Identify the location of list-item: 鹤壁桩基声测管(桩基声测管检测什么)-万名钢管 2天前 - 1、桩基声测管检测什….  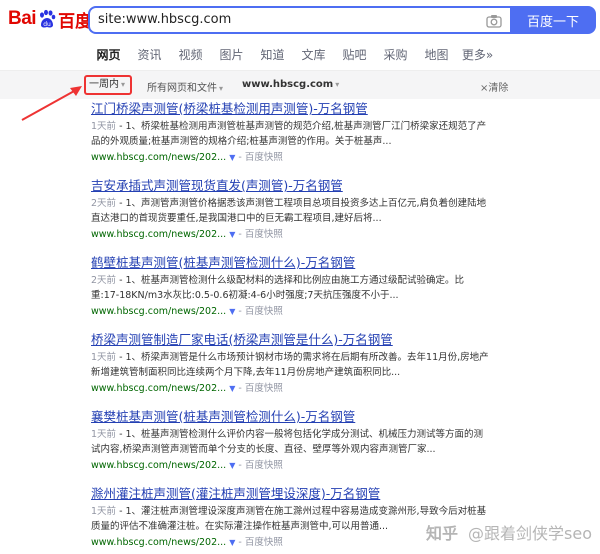
(341, 292).